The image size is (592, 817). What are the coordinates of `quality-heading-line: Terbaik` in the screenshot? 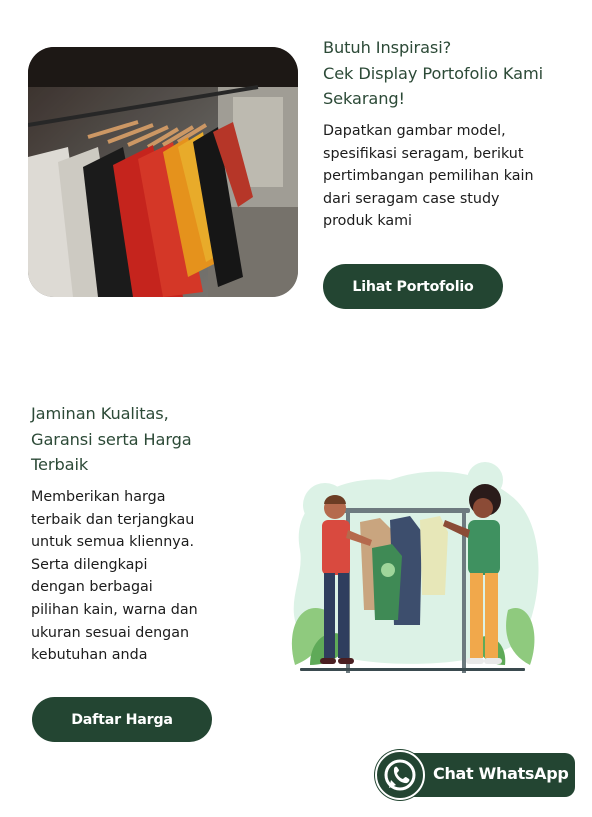 It's located at (60, 464).